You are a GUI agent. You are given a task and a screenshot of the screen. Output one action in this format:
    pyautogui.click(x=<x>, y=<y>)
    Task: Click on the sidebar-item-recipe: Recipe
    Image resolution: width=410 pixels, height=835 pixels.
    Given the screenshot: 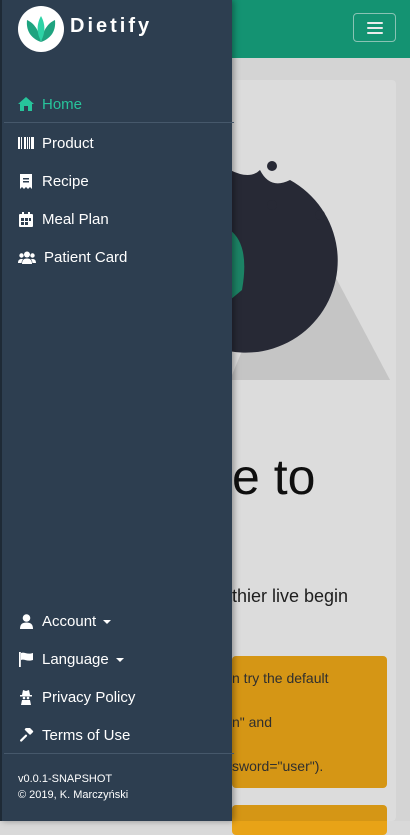 What is the action you would take?
    pyautogui.click(x=53, y=181)
    